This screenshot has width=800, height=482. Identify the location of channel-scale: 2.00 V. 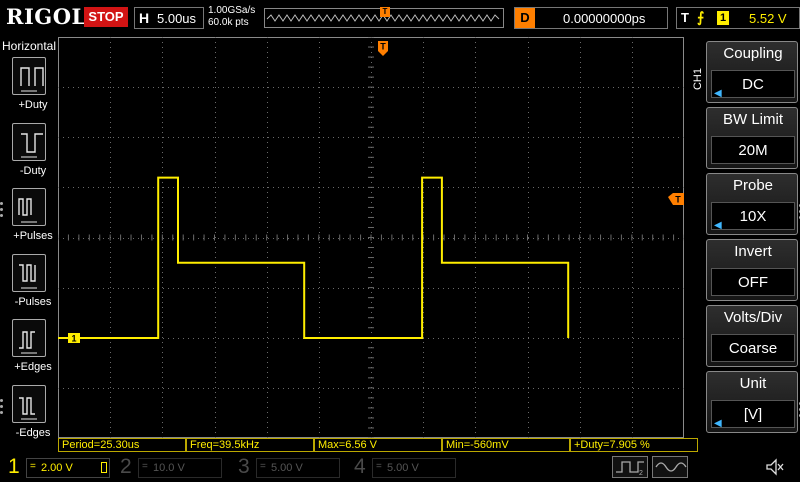
(57, 468).